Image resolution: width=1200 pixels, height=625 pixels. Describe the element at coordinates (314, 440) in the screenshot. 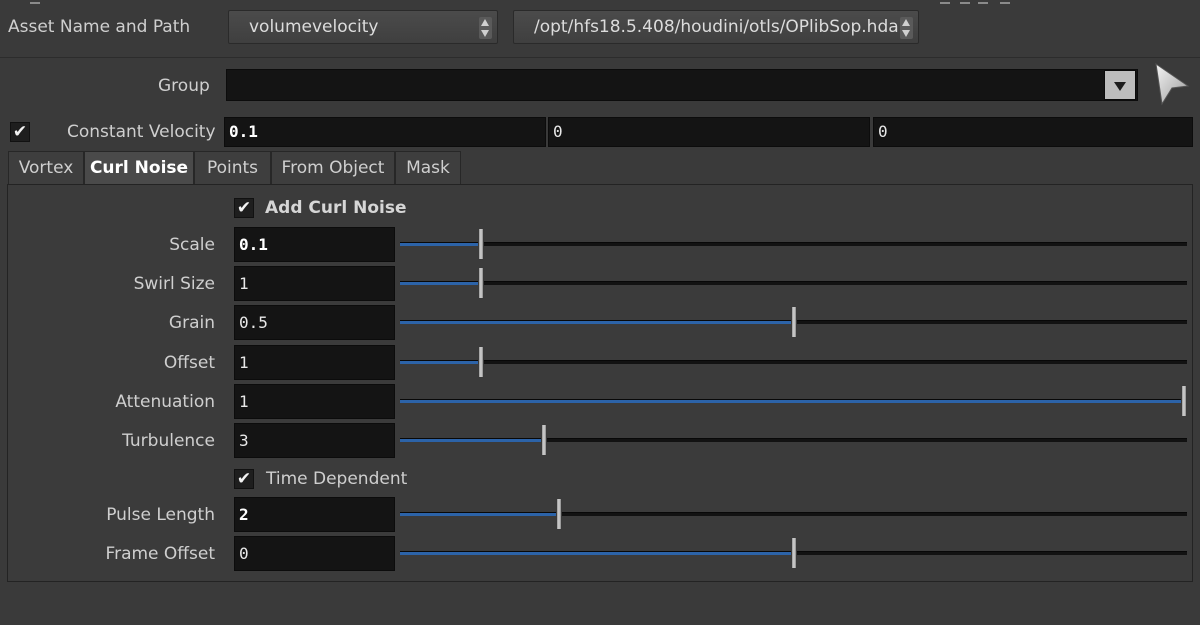

I see `turbulence-field: 3` at that location.